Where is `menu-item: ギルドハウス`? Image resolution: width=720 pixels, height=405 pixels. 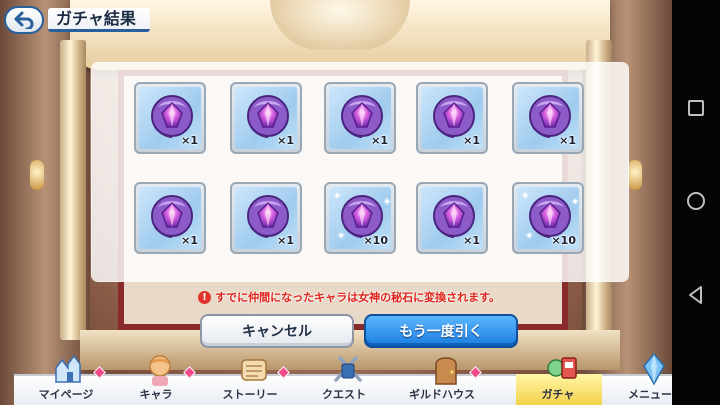 menu-item: ギルドハウス is located at coordinates (442, 381).